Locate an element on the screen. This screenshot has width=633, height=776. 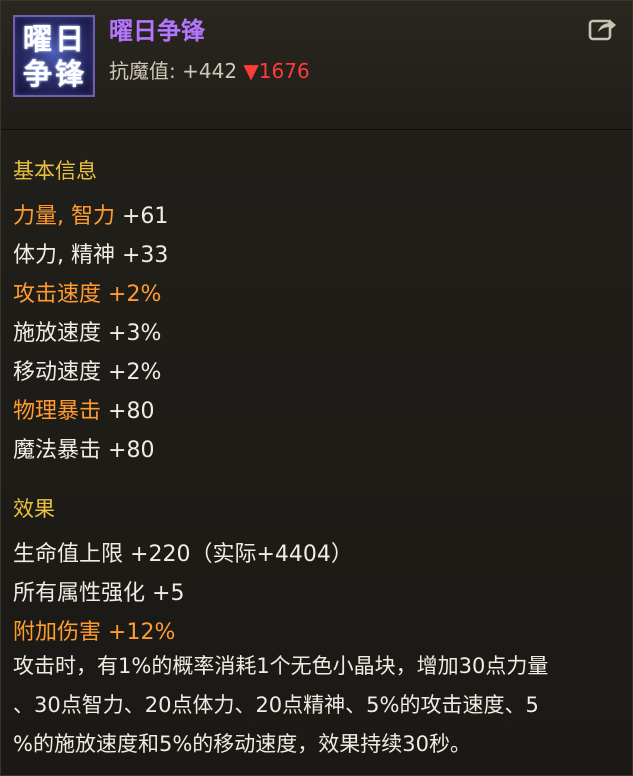
stat-row: 移动速度 +2% is located at coordinates (87, 370).